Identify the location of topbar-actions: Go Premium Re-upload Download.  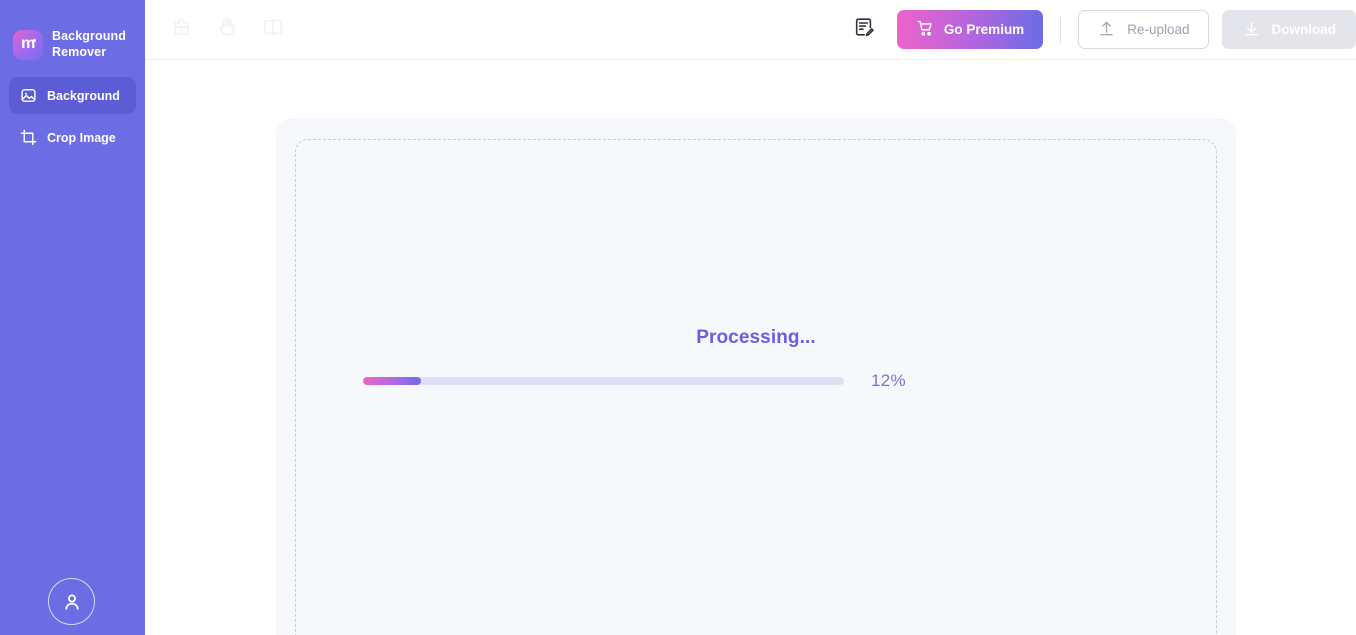
(1102, 29).